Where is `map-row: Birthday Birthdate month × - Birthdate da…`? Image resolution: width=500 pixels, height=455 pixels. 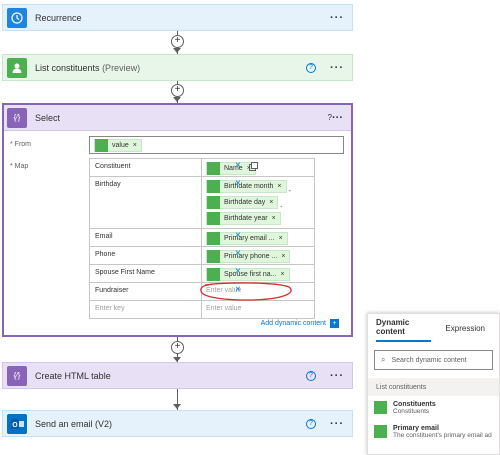
map-row: Birthday Birthdate month × - Birthdate da… is located at coordinates (202, 203).